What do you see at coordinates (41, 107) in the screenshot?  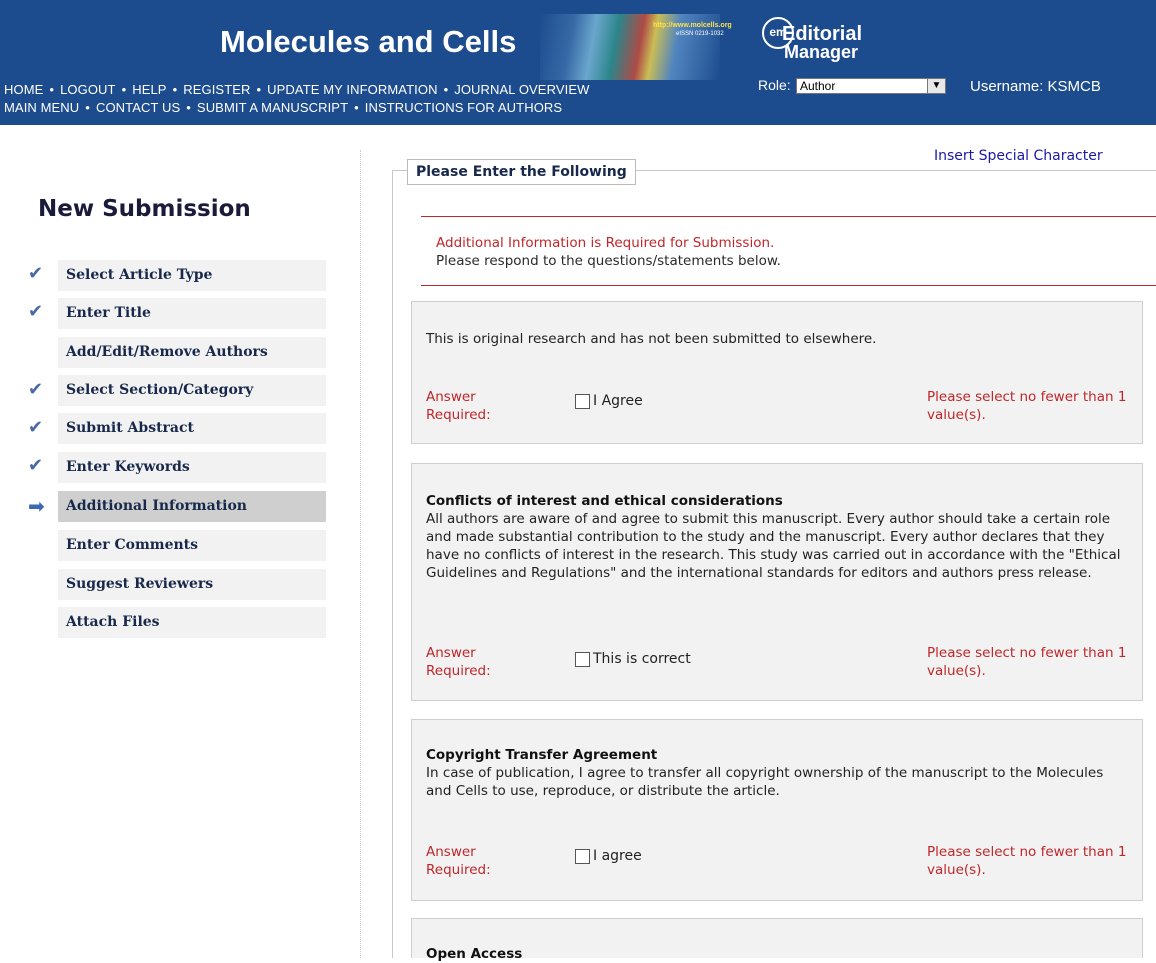 I see `nav-main-menu: MAIN MENU` at bounding box center [41, 107].